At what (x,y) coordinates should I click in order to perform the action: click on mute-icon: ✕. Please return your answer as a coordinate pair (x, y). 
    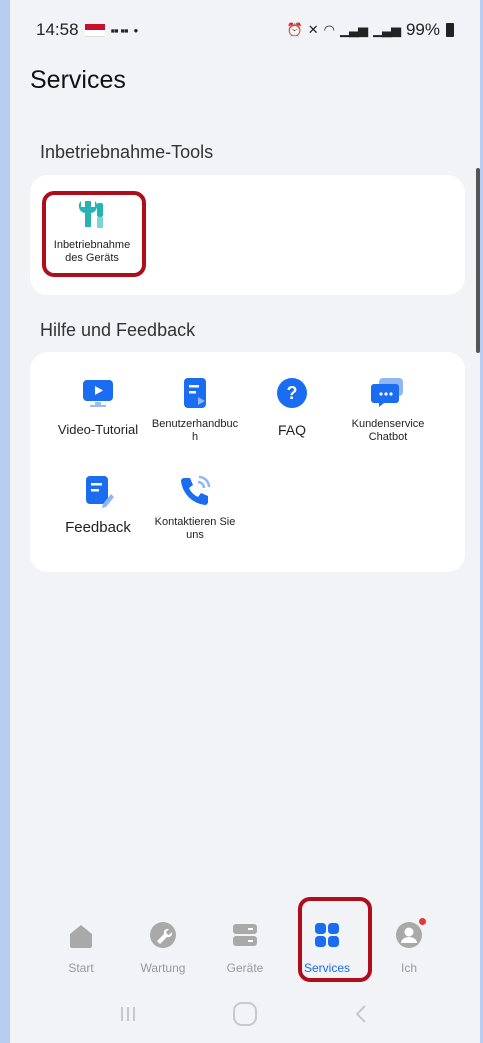
    Looking at the image, I should click on (313, 29).